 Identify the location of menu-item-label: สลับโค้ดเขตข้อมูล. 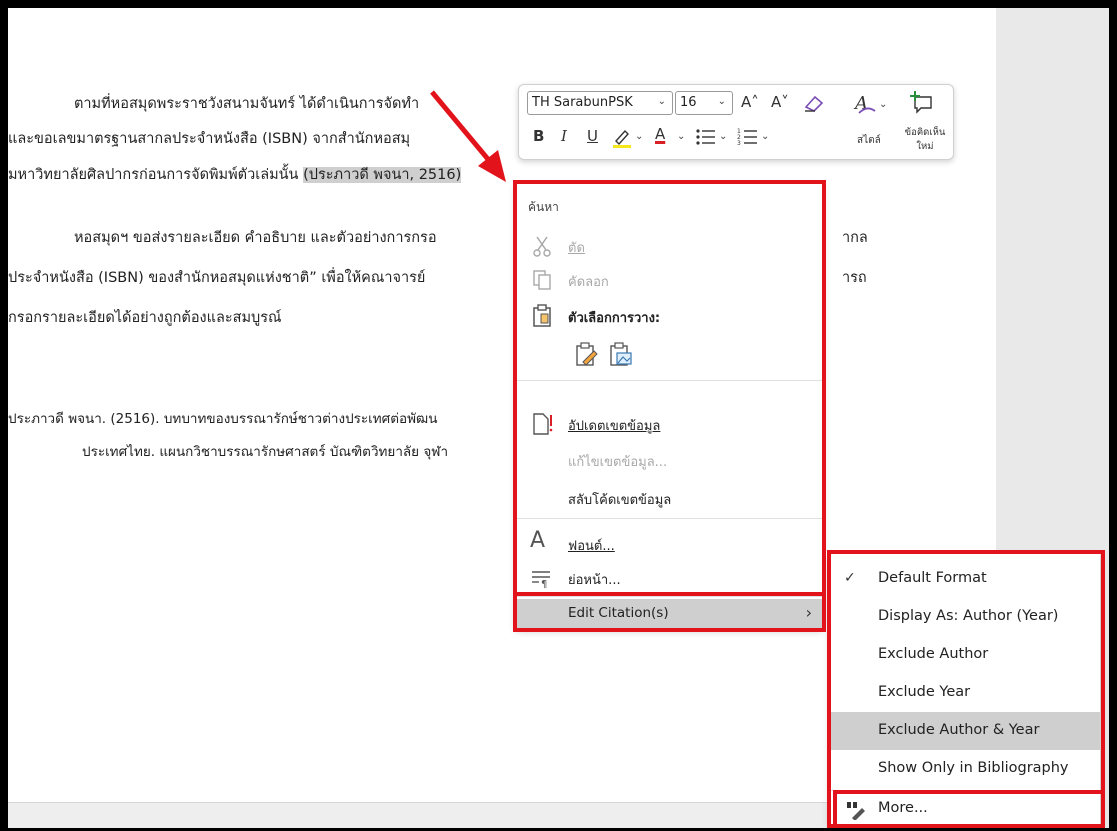
(620, 500).